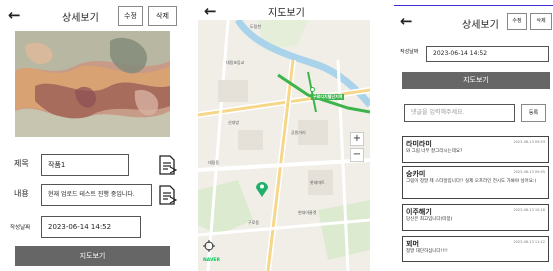 This screenshot has width=553, height=271. I want to click on comment-date: 2023-06-13 10:18, so click(529, 210).